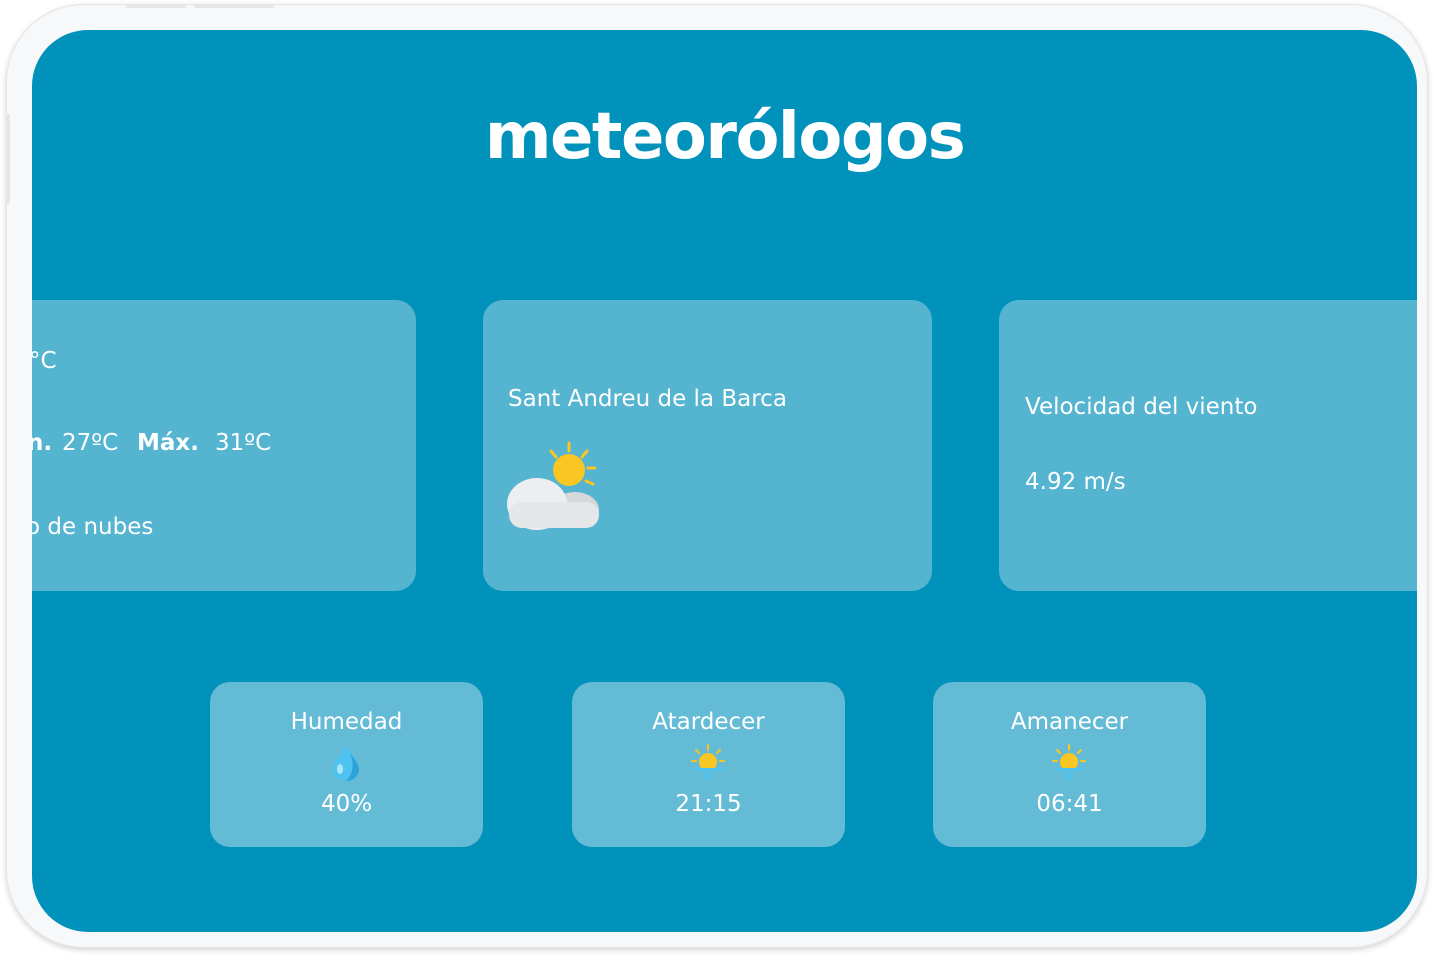  I want to click on sunrise-time: 06:41, so click(1069, 804).